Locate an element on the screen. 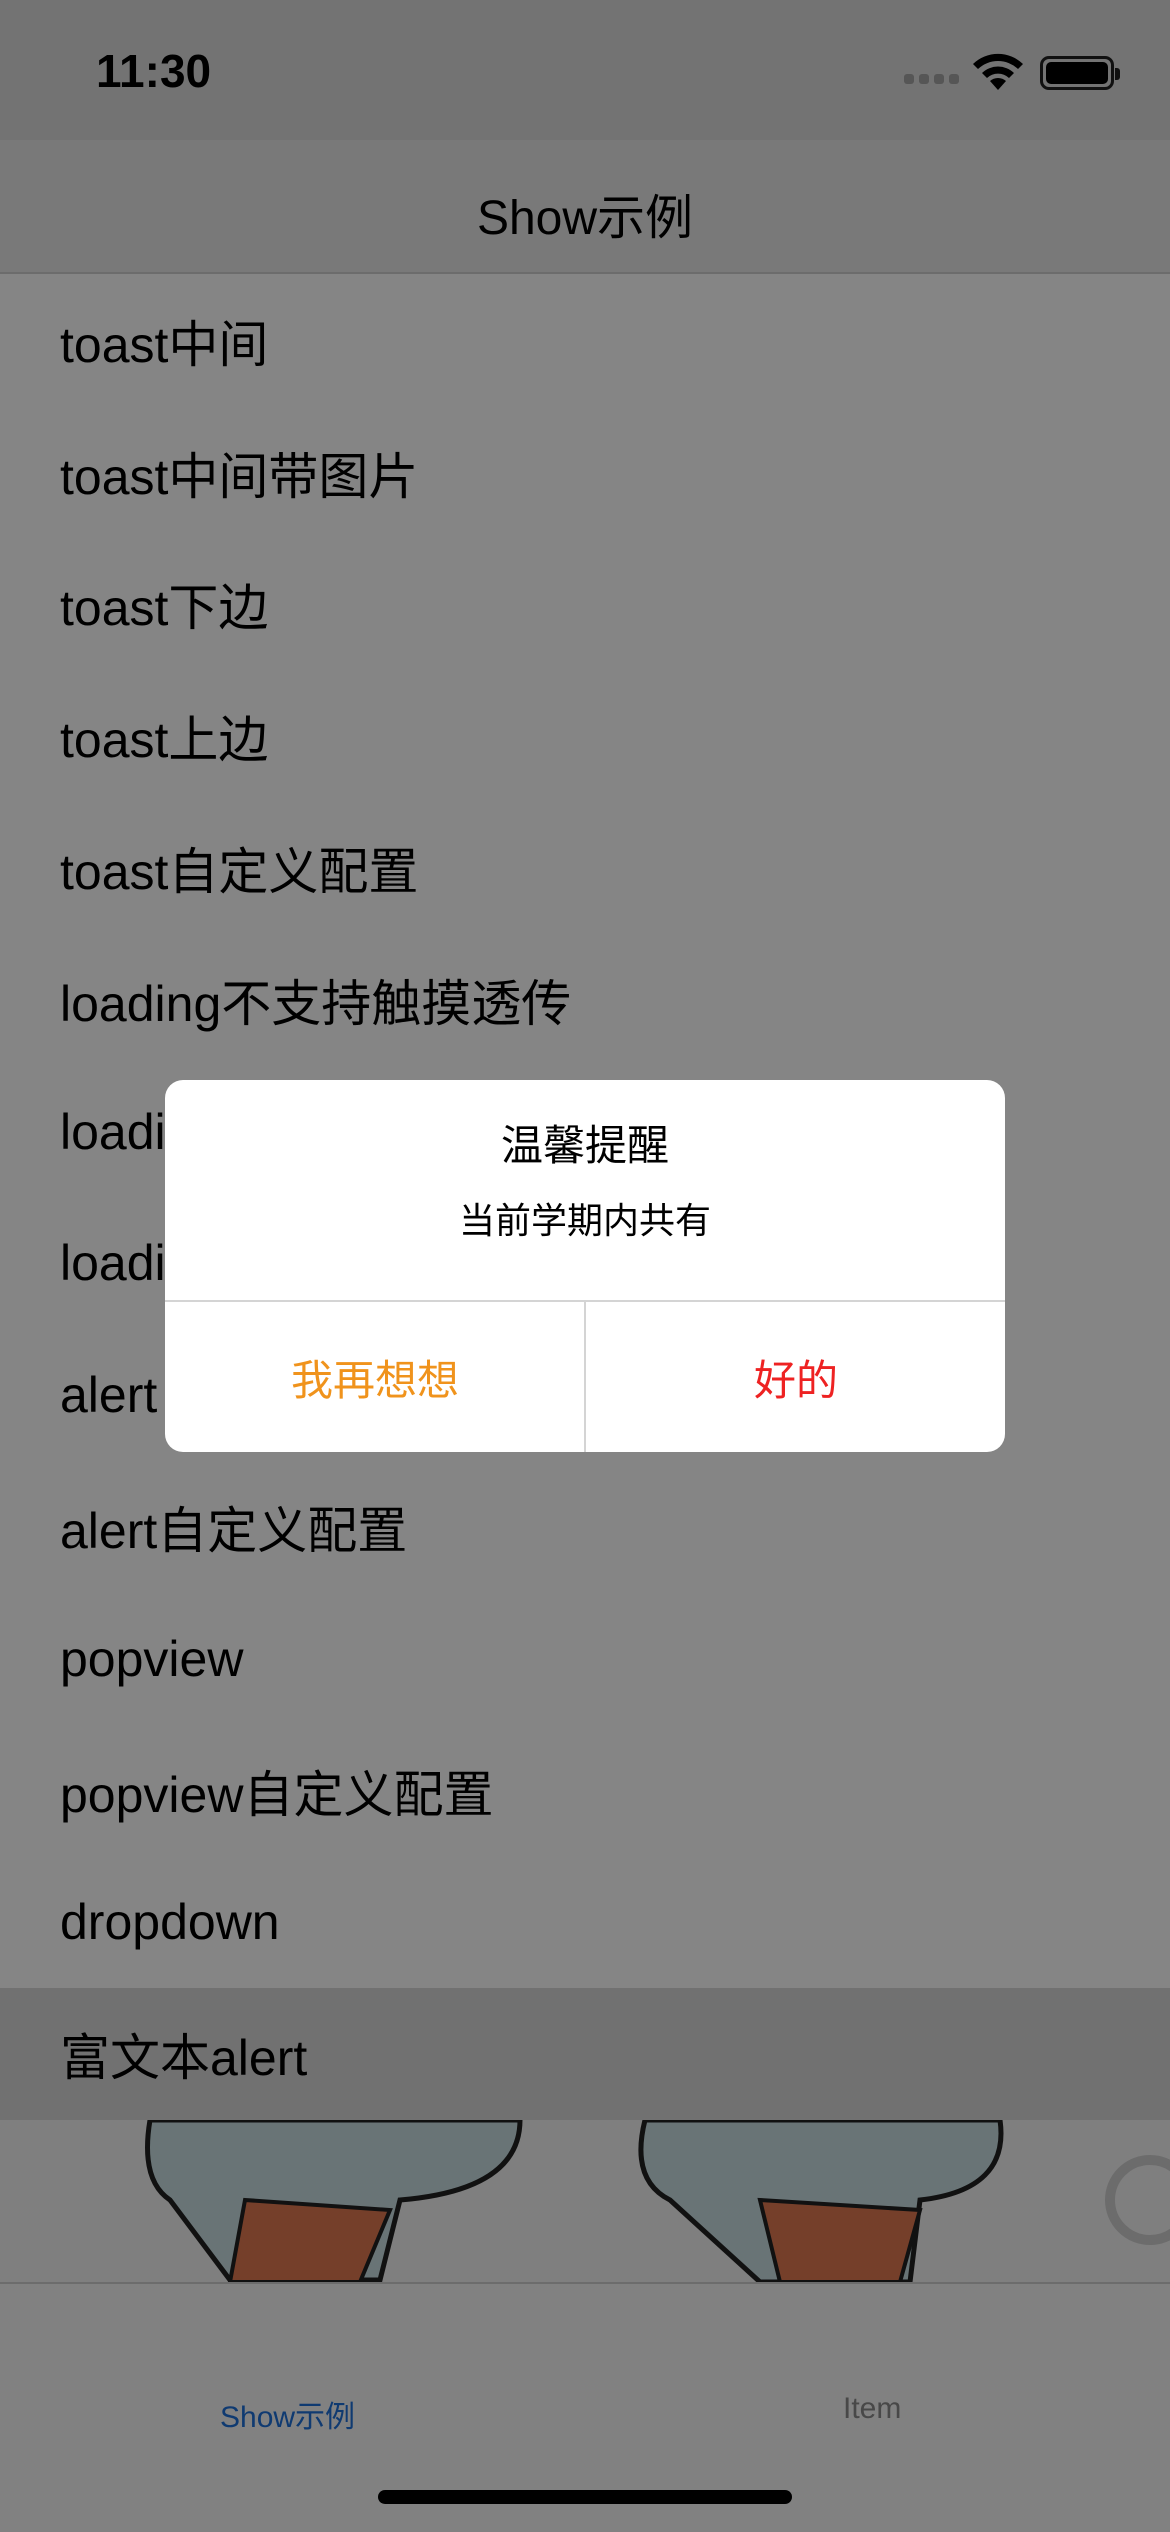  cancel-button: 我再想想 is located at coordinates (375, 1377).